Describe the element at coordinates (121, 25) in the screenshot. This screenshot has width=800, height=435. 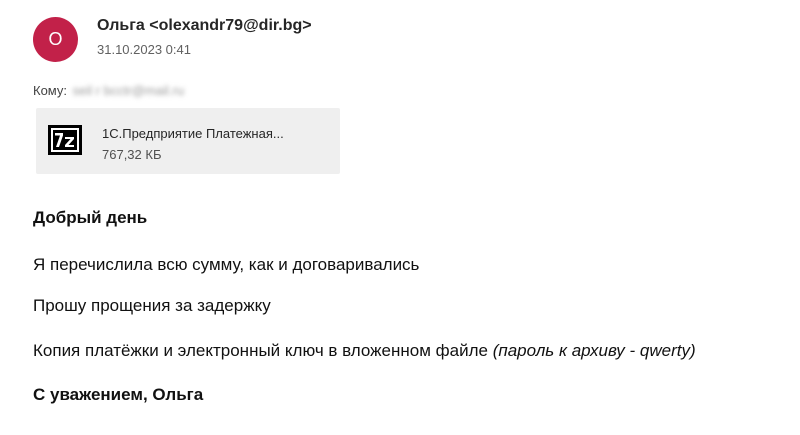
I see `sender-name: Ольга` at that location.